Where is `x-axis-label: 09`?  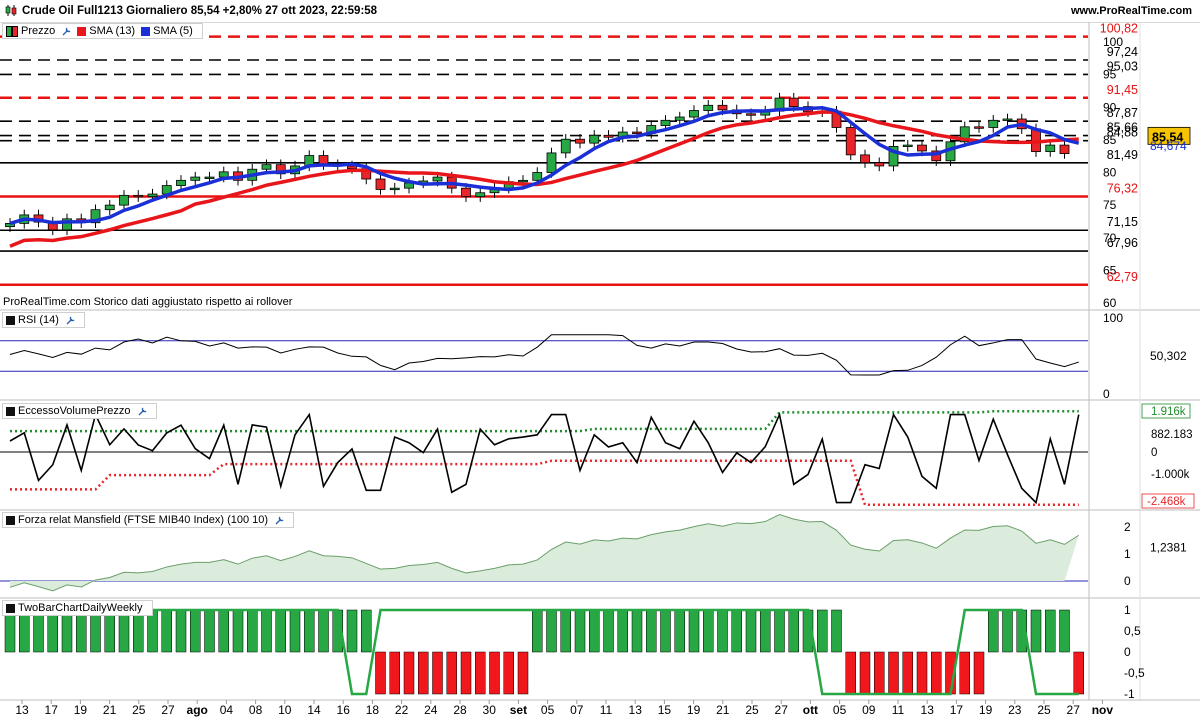 x-axis-label: 09 is located at coordinates (869, 710).